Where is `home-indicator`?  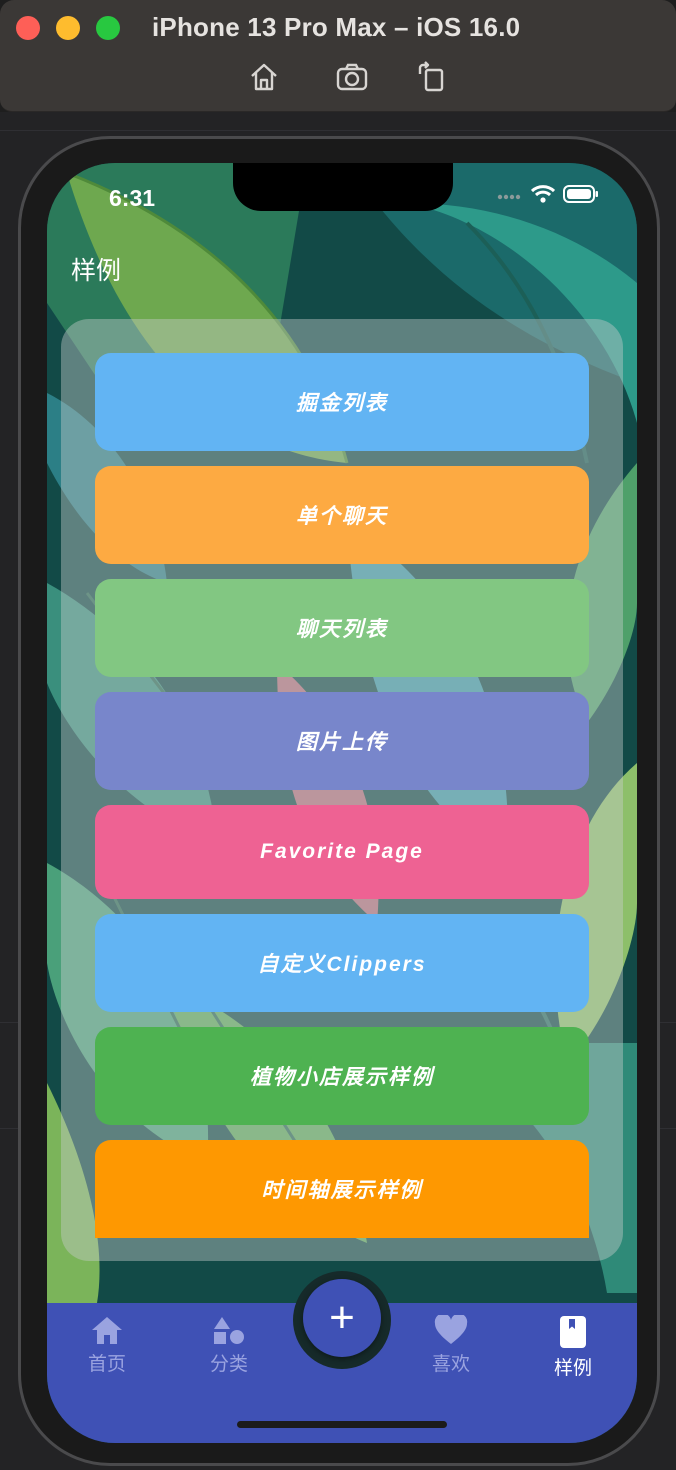
home-indicator is located at coordinates (342, 1424).